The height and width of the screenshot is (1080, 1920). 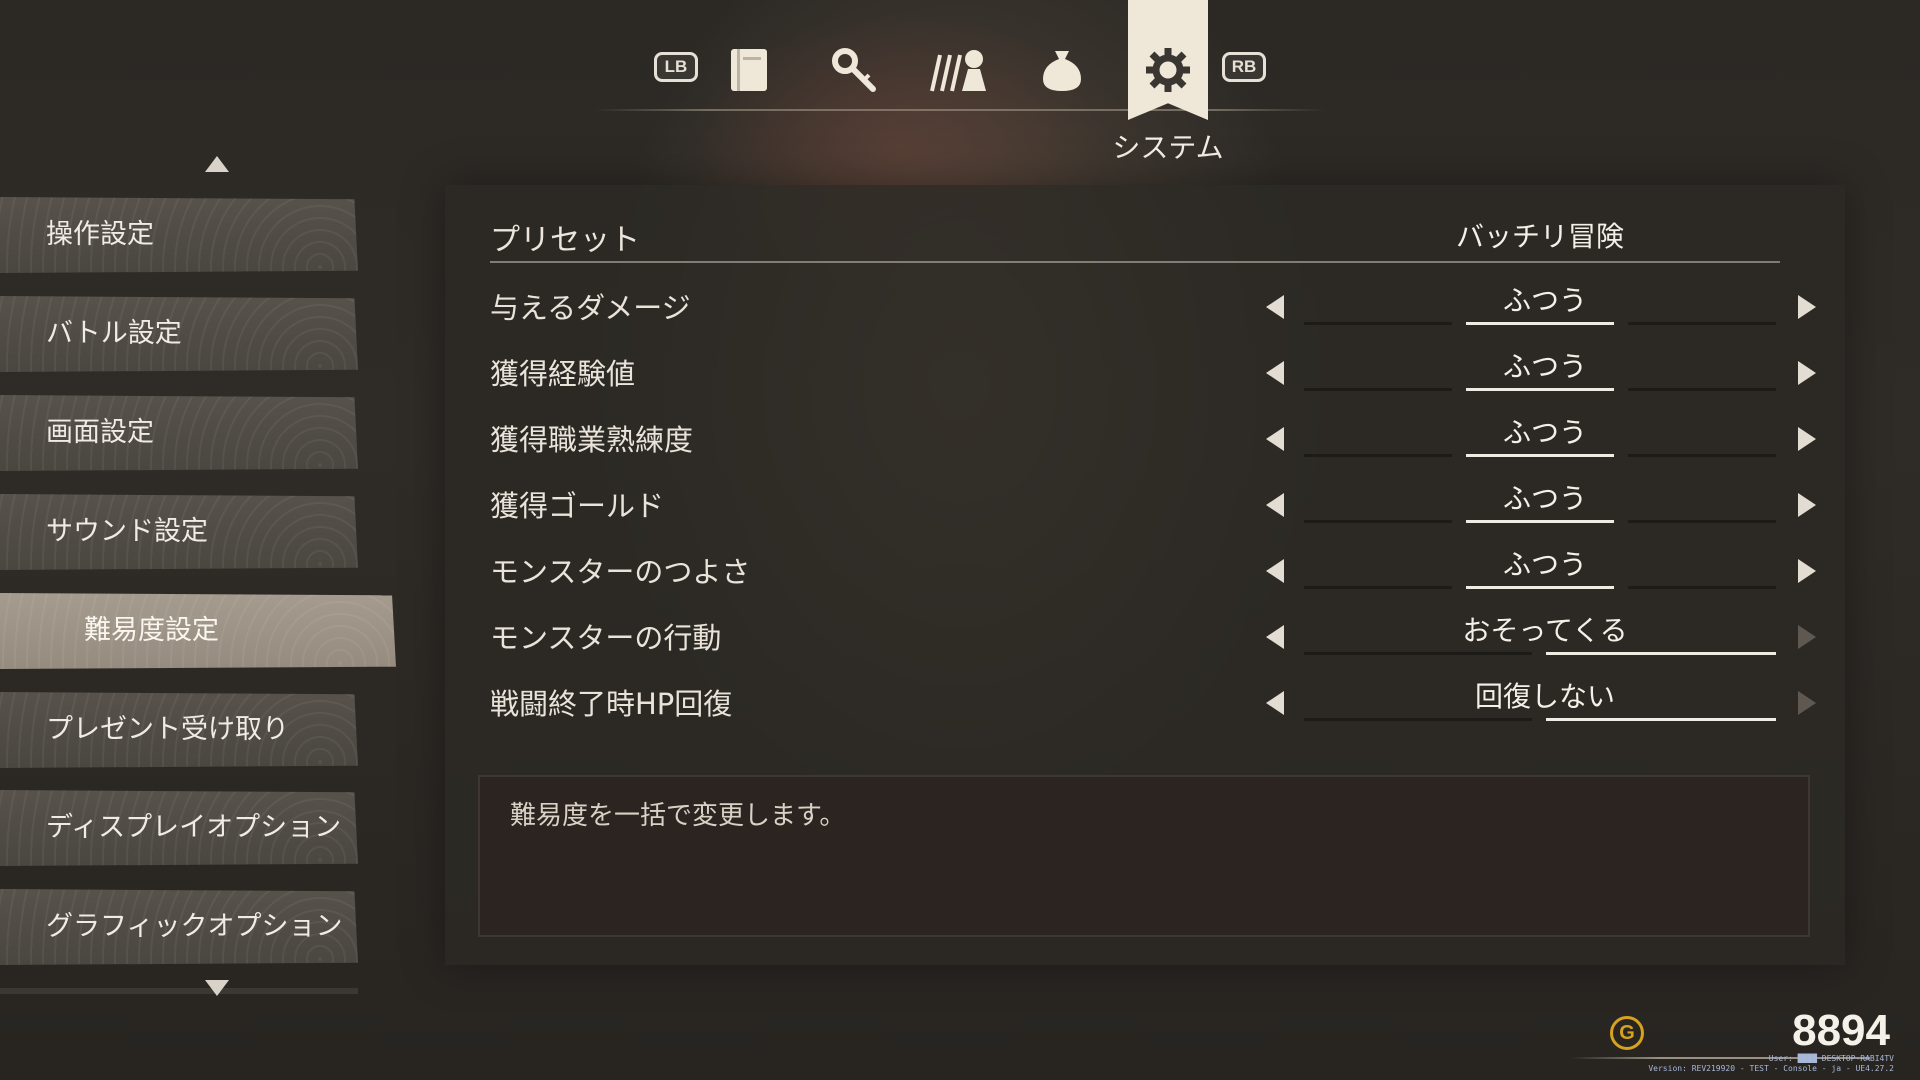 I want to click on setting-name: 与えるダメージ, so click(x=590, y=308).